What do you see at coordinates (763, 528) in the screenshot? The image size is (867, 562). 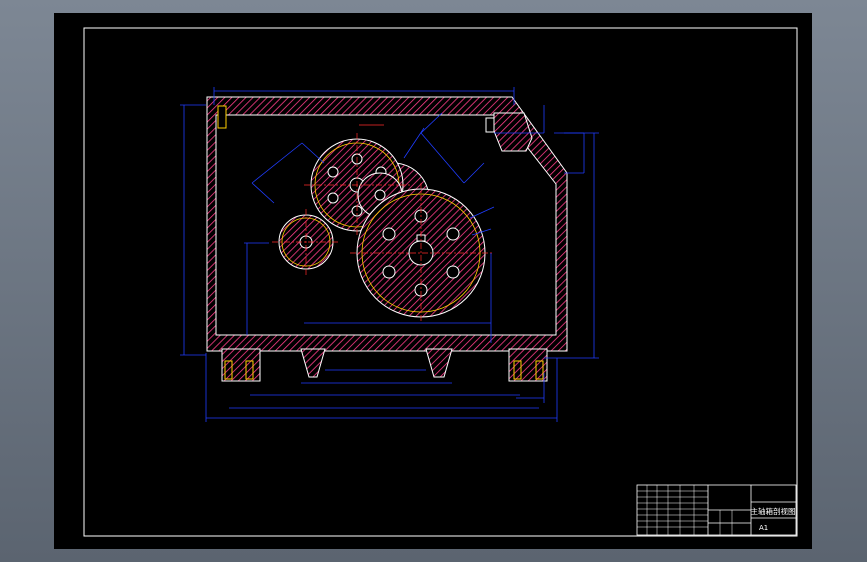 I see `sheet-size-label: A1` at bounding box center [763, 528].